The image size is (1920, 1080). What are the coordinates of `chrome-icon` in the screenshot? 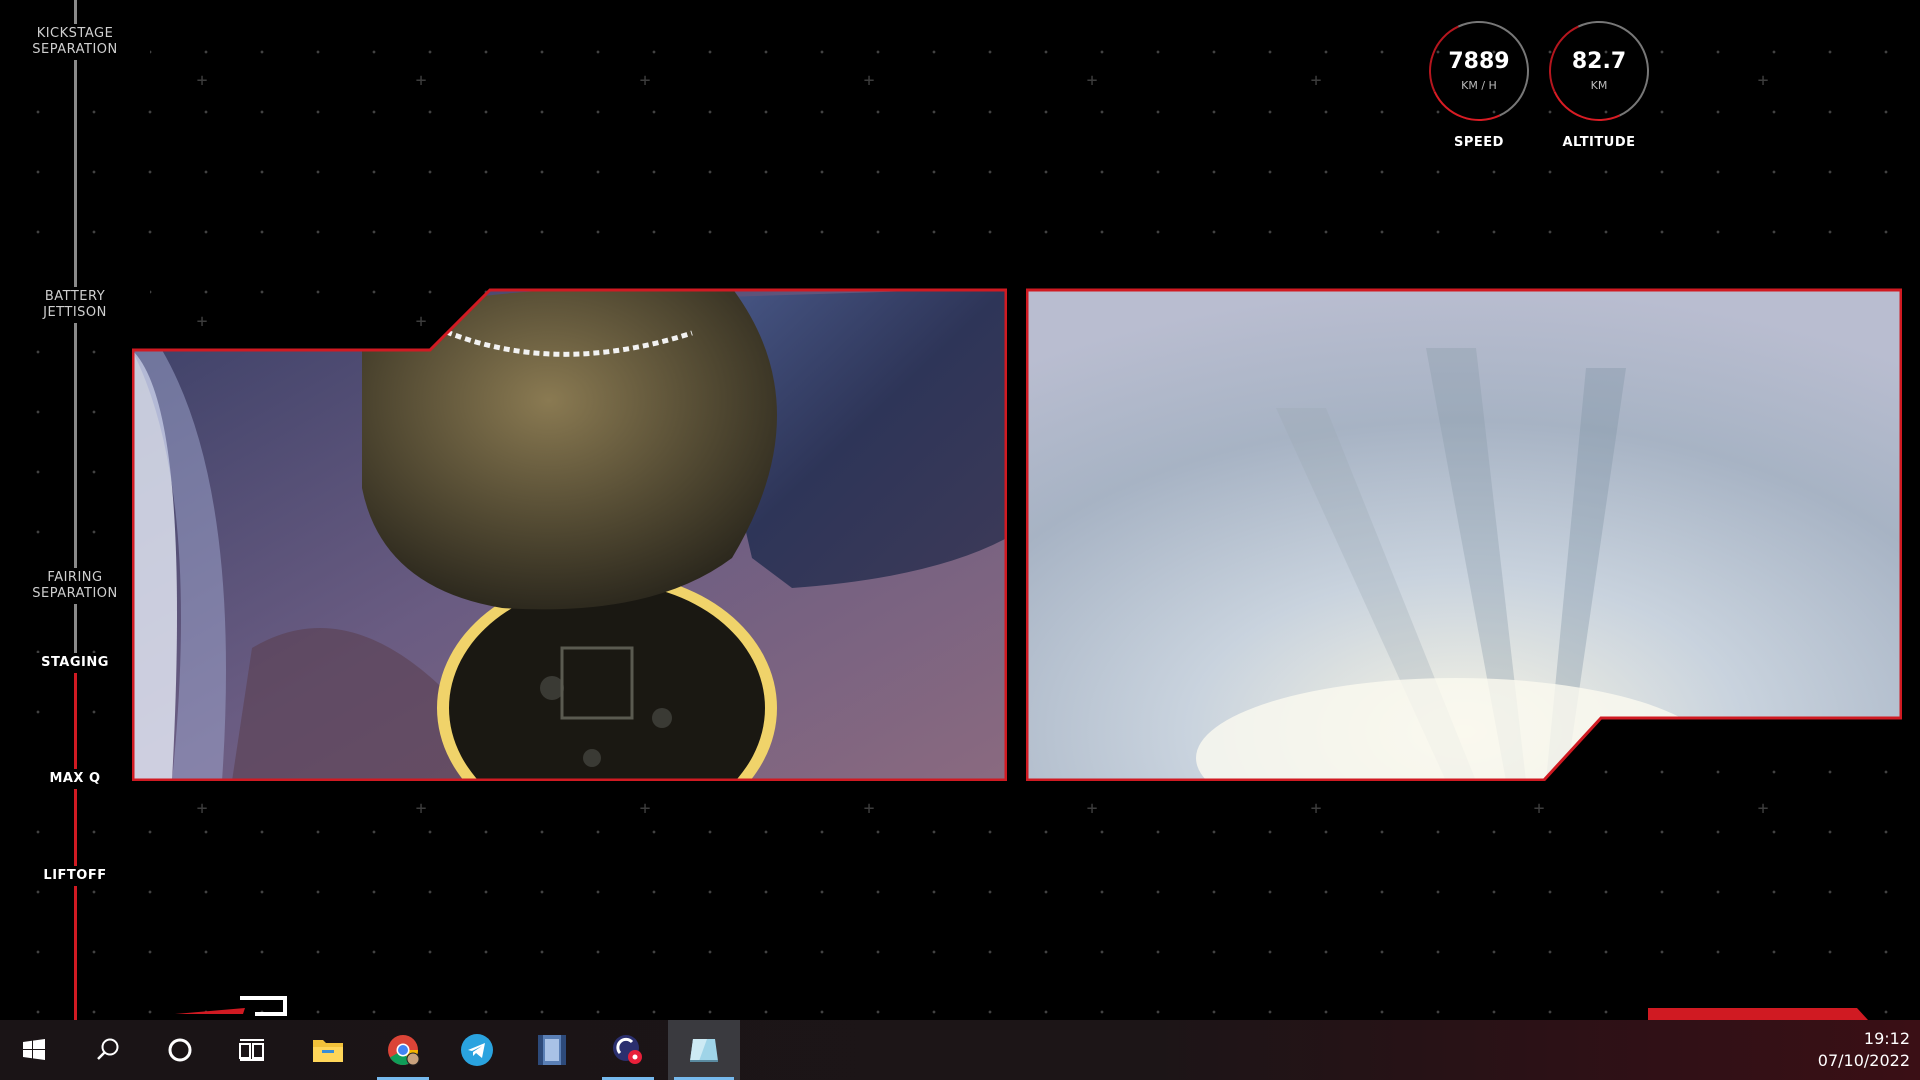 It's located at (404, 1050).